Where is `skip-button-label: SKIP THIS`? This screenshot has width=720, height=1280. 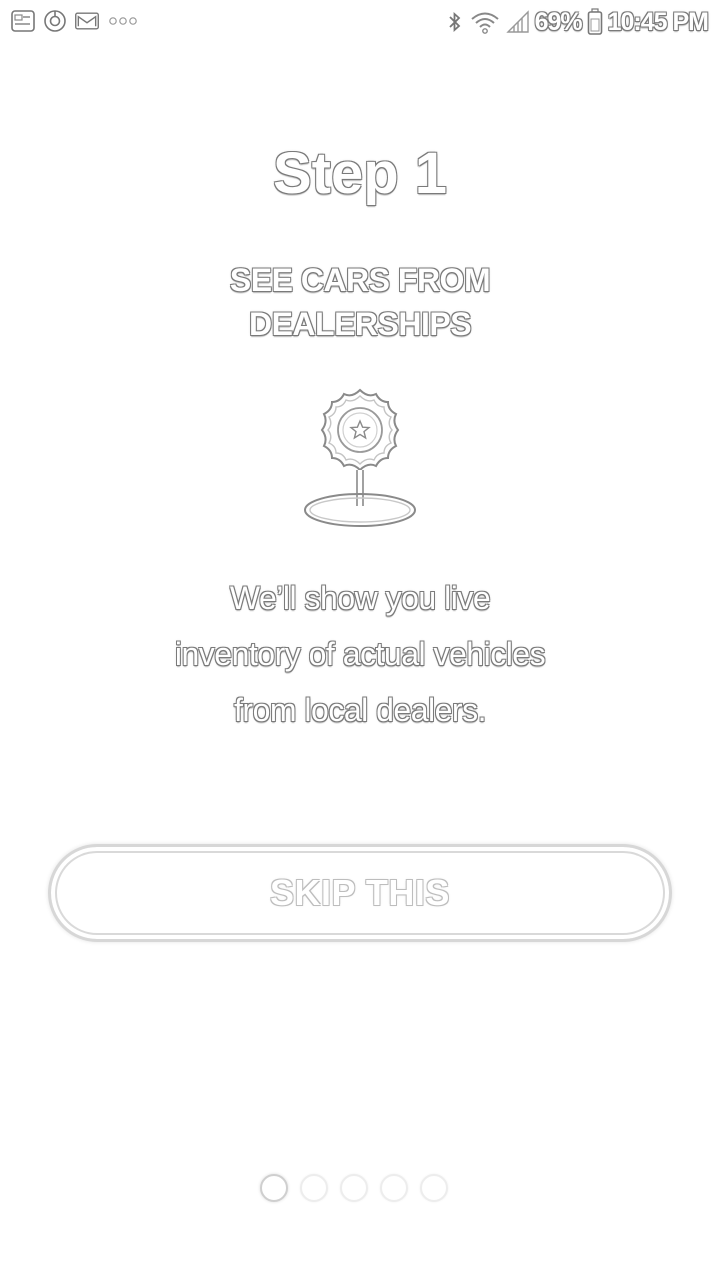 skip-button-label: SKIP THIS is located at coordinates (360, 892).